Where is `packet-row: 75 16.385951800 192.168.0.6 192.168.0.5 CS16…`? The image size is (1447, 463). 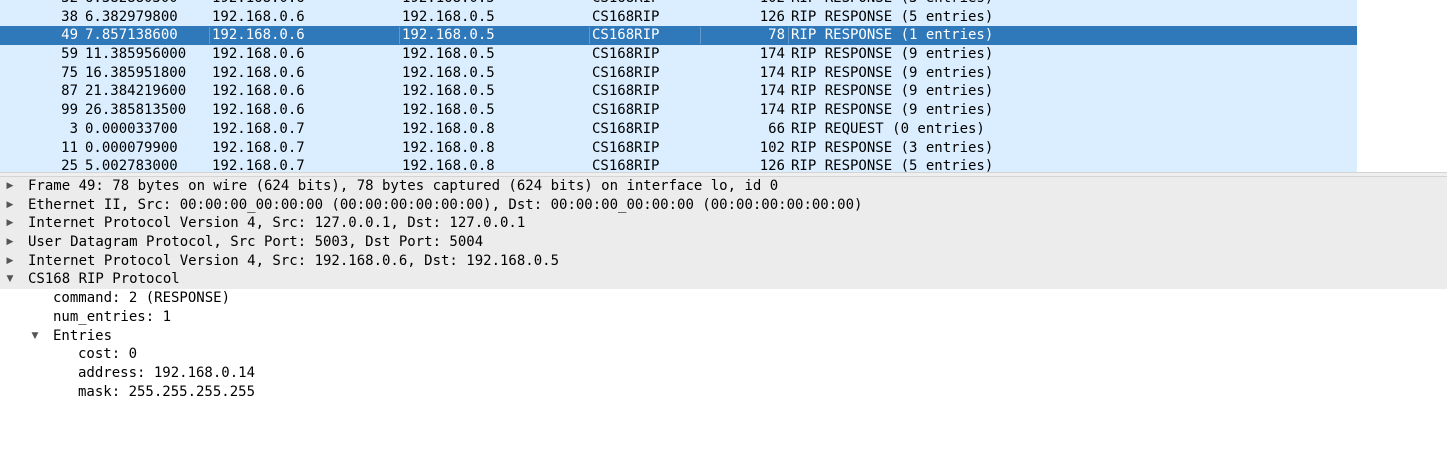
packet-row: 75 16.385951800 192.168.0.6 192.168.0.5 CS16… is located at coordinates (678, 73).